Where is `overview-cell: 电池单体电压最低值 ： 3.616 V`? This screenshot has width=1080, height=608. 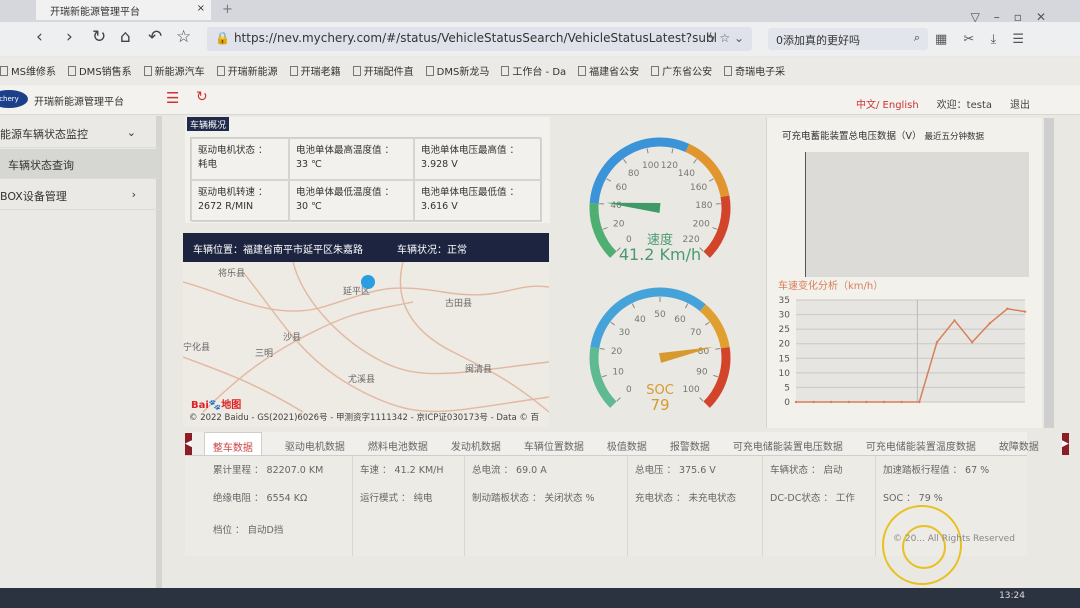
overview-cell: 电池单体电压最低值 ： 3.616 V is located at coordinates (478, 201).